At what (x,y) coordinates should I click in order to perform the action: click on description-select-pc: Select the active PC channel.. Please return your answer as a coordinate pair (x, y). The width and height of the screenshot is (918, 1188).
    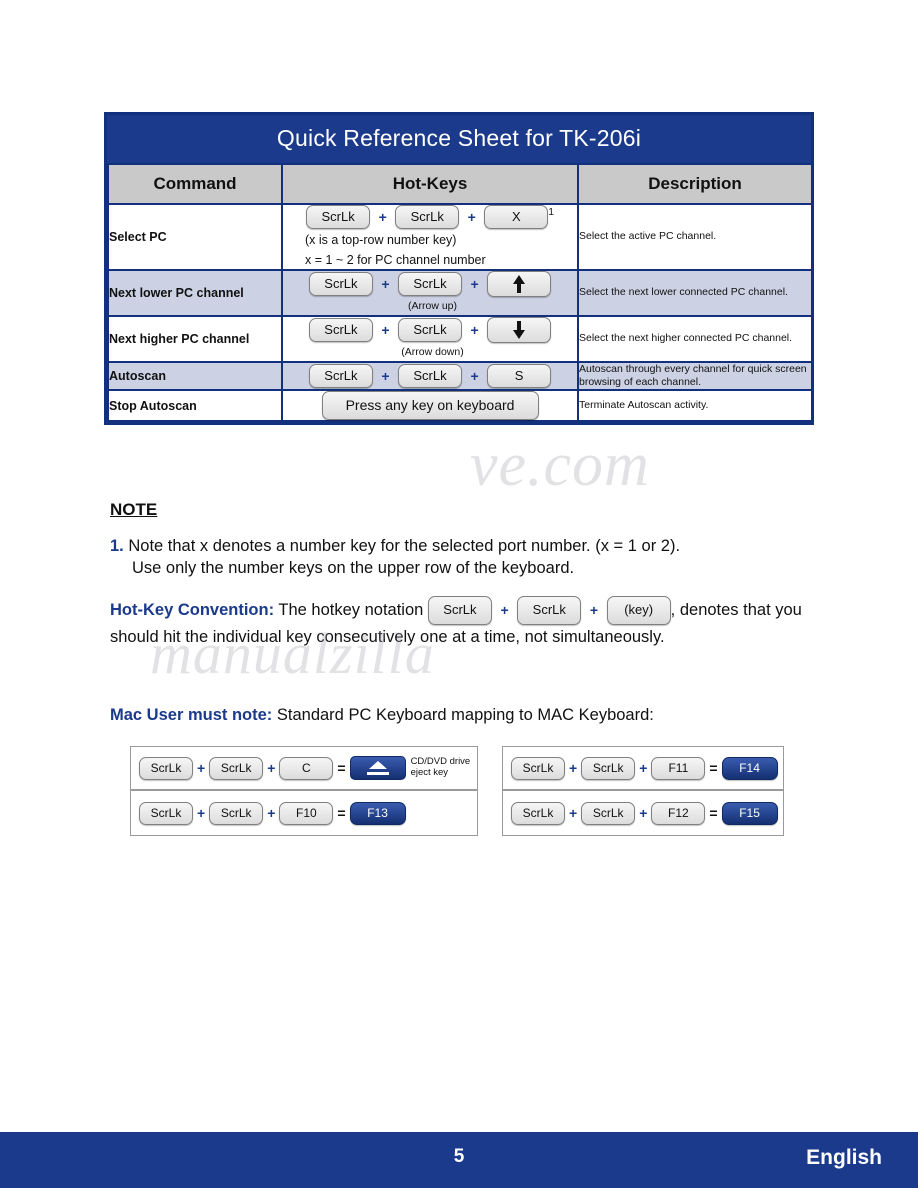
    Looking at the image, I should click on (695, 237).